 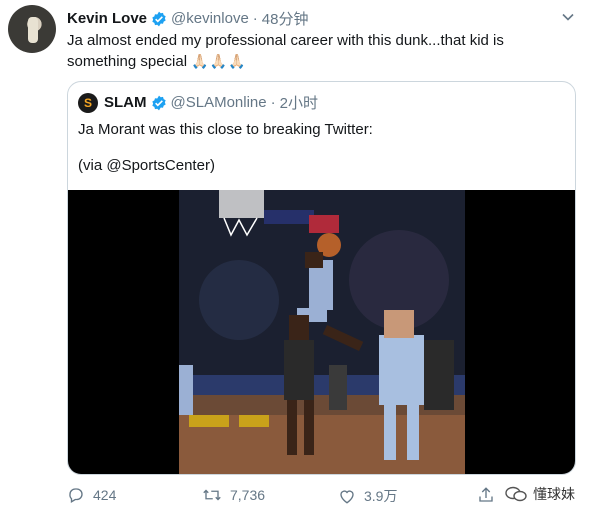 I want to click on folded-hands-emoji: 🙏🏻🙏🏻🙏🏻, so click(x=219, y=61).